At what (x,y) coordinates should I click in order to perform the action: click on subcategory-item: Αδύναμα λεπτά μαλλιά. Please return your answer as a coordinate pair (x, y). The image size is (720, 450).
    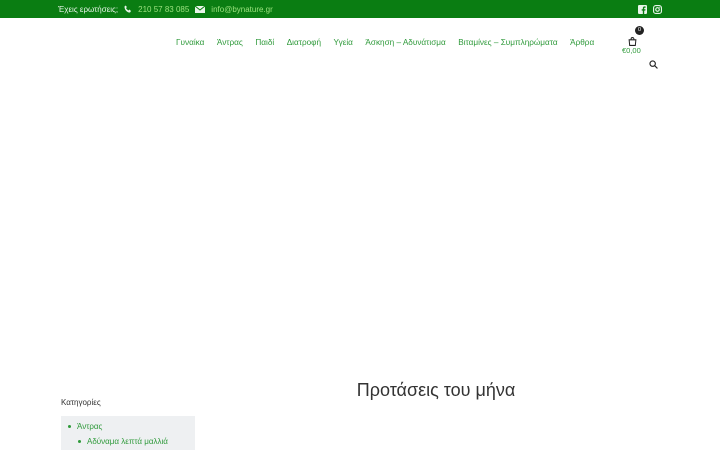
    Looking at the image, I should click on (123, 441).